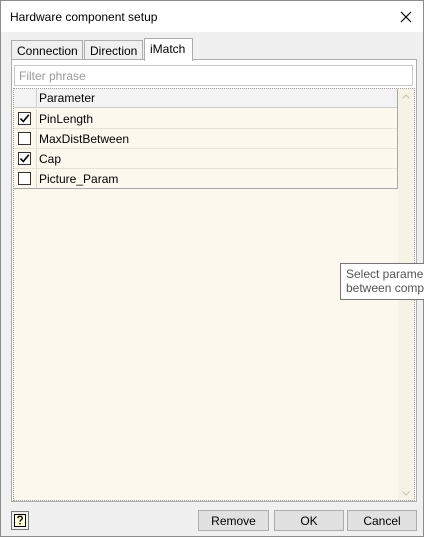 The width and height of the screenshot is (424, 537). What do you see at coordinates (206, 179) in the screenshot?
I see `table-row: Picture_Param` at bounding box center [206, 179].